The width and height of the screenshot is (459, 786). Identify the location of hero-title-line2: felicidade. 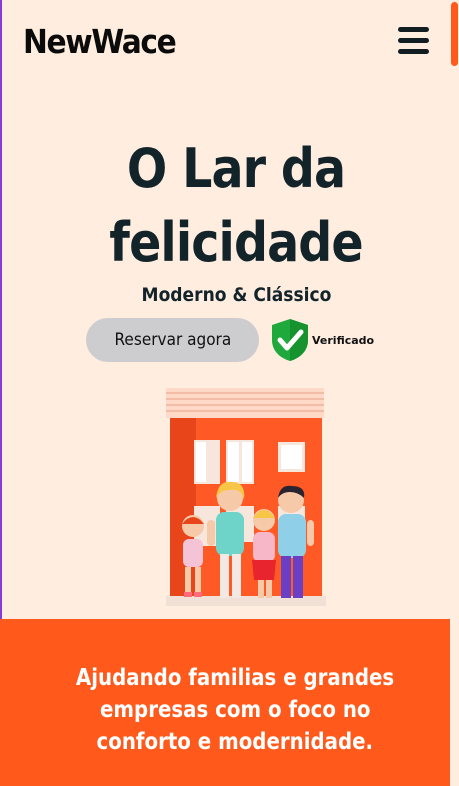
(236, 242).